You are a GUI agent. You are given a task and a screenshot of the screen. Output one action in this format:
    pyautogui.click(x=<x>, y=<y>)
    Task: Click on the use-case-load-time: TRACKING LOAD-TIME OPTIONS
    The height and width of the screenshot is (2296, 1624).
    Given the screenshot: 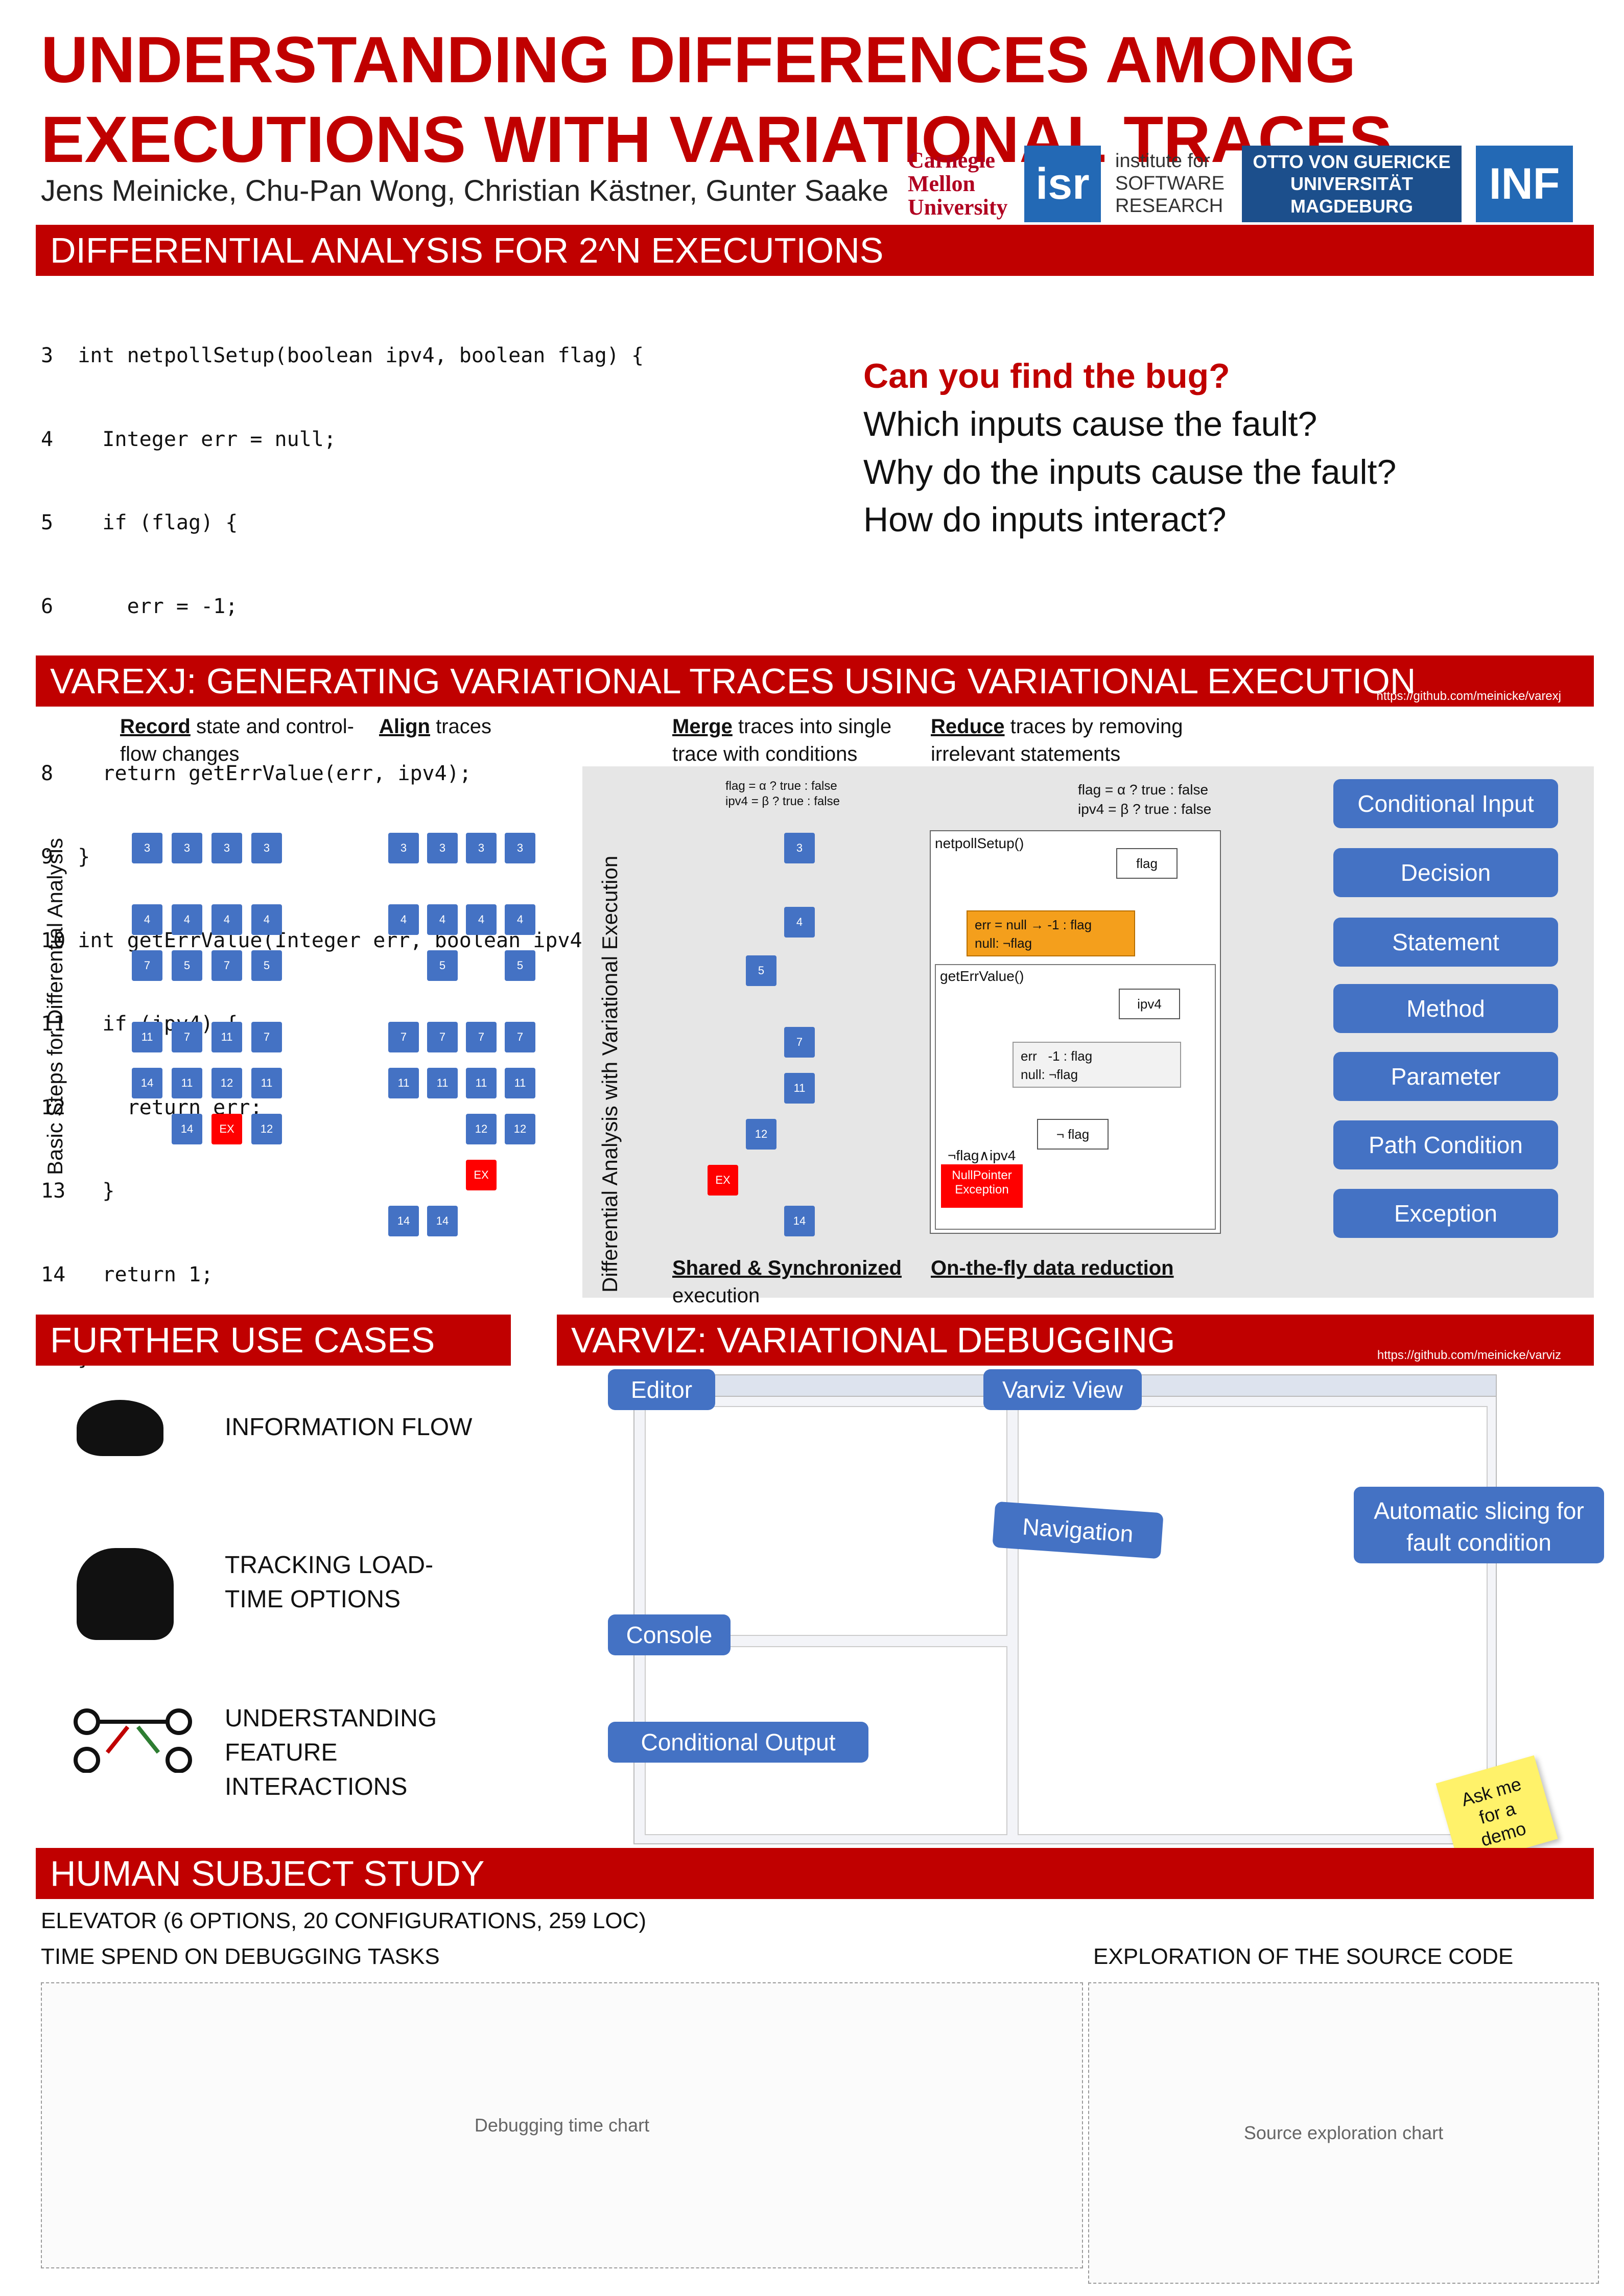 What is the action you would take?
    pyautogui.click(x=329, y=1582)
    